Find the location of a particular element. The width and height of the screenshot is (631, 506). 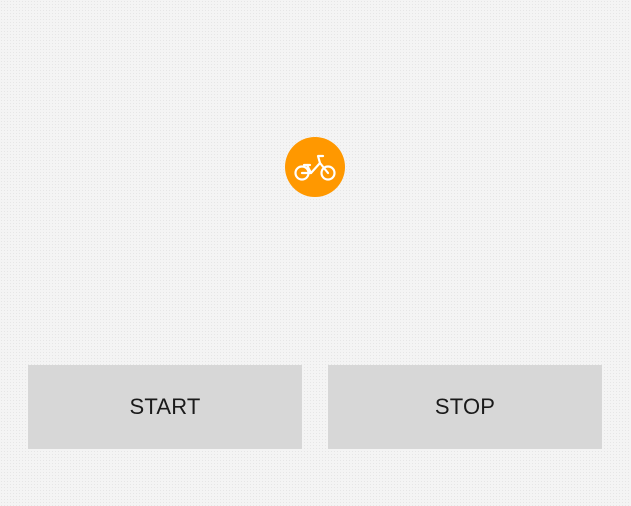

bike-marker is located at coordinates (315, 167).